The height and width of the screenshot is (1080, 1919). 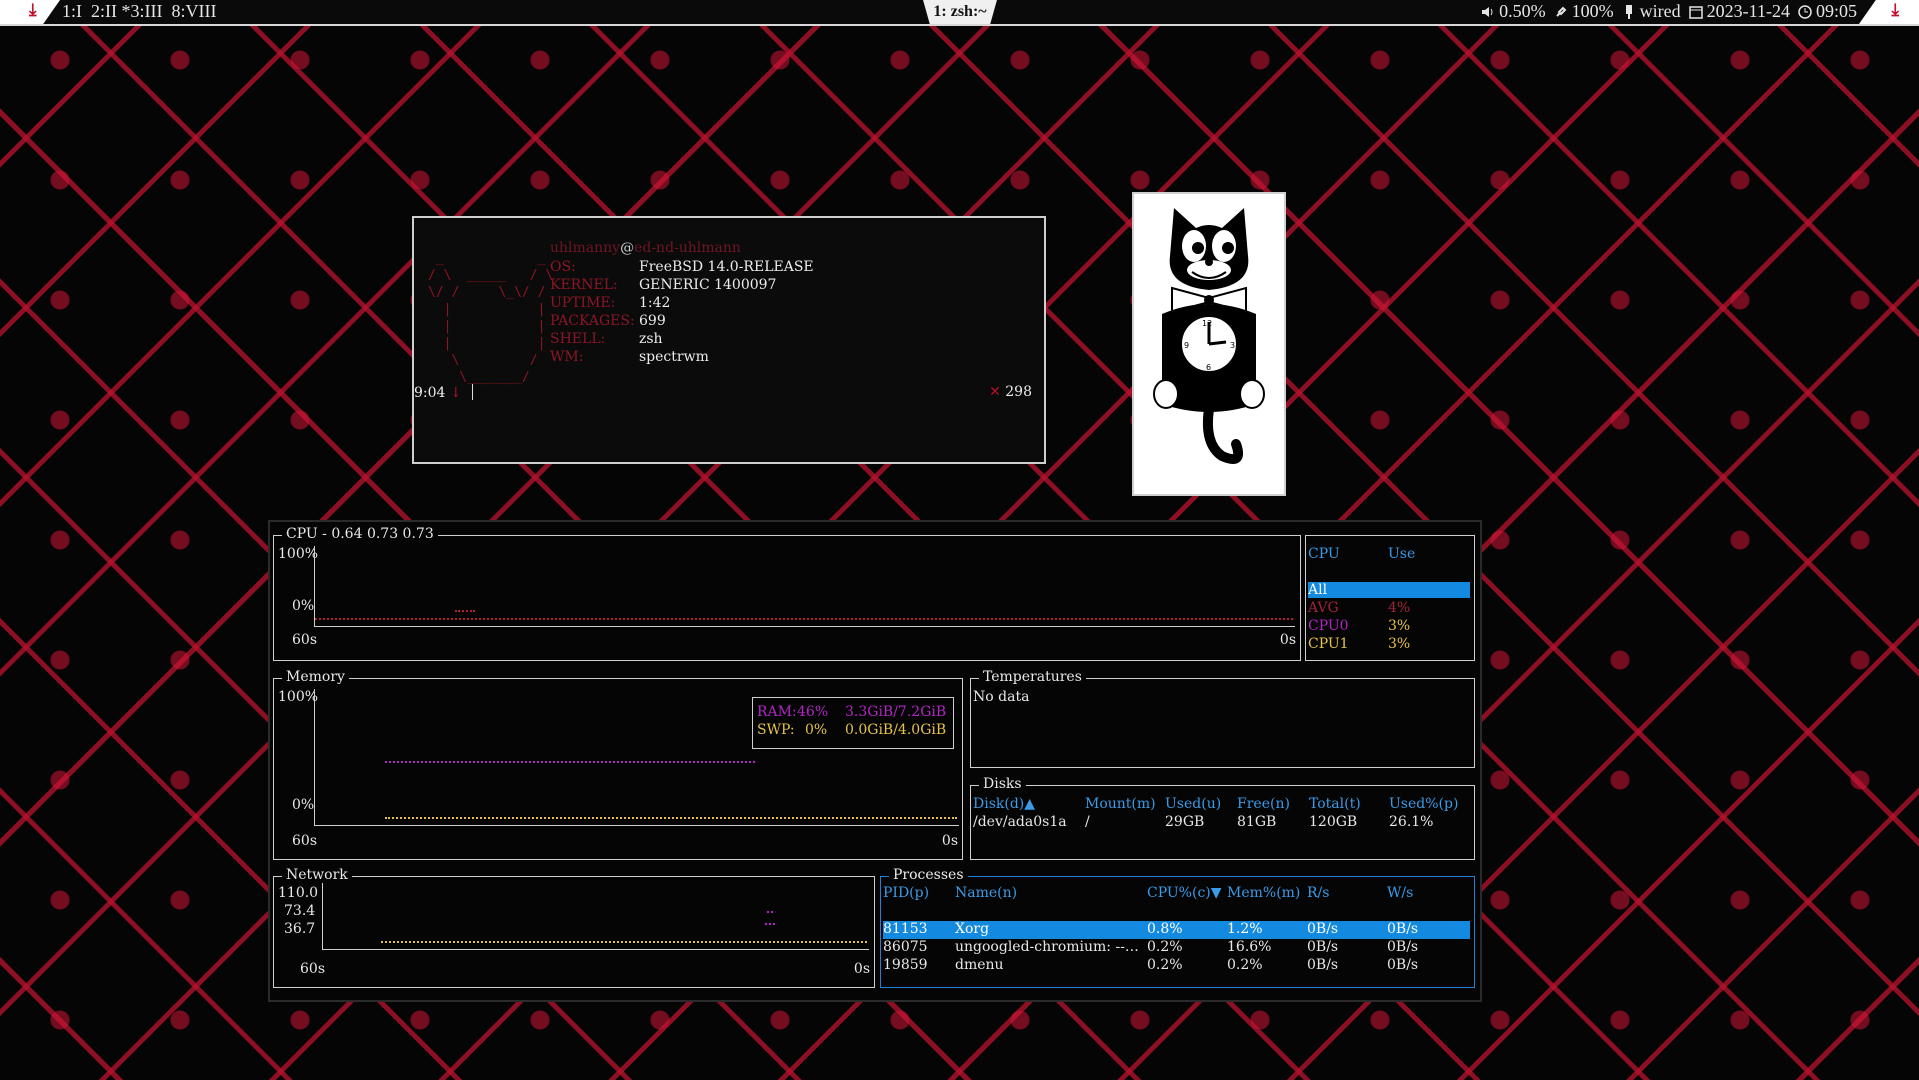 I want to click on info-value: GENERIC 1400097, so click(x=708, y=285).